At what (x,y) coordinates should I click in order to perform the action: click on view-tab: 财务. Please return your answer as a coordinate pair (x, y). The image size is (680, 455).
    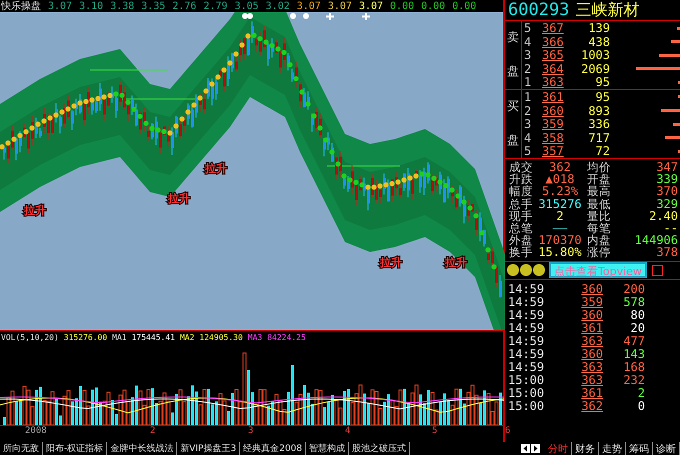
    Looking at the image, I should click on (585, 448).